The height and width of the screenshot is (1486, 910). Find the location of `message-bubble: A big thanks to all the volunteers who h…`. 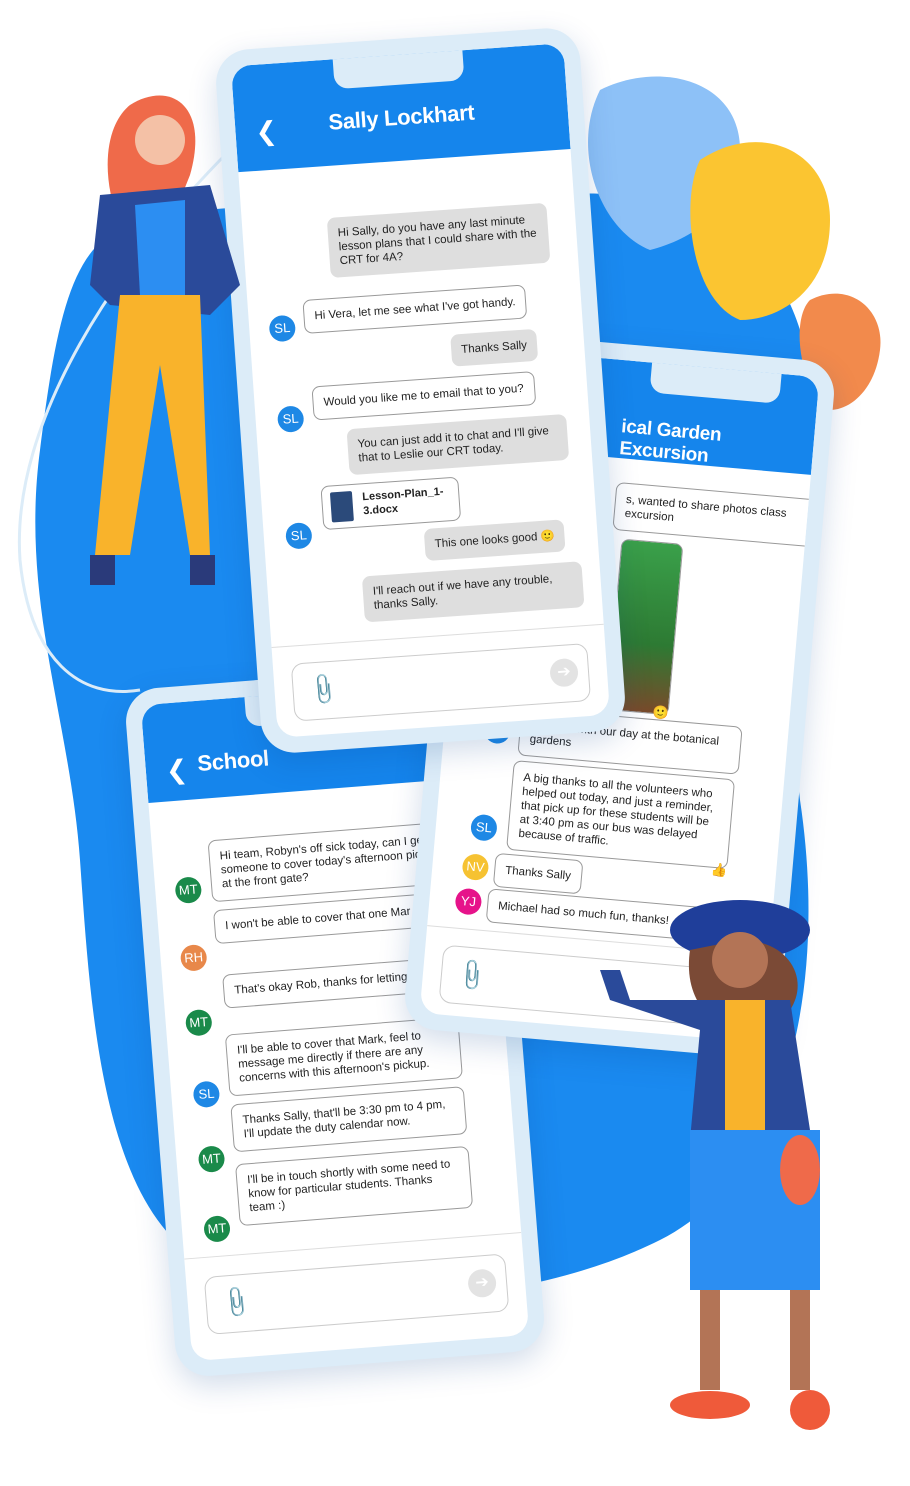

message-bubble: A big thanks to all the volunteers who h… is located at coordinates (621, 815).